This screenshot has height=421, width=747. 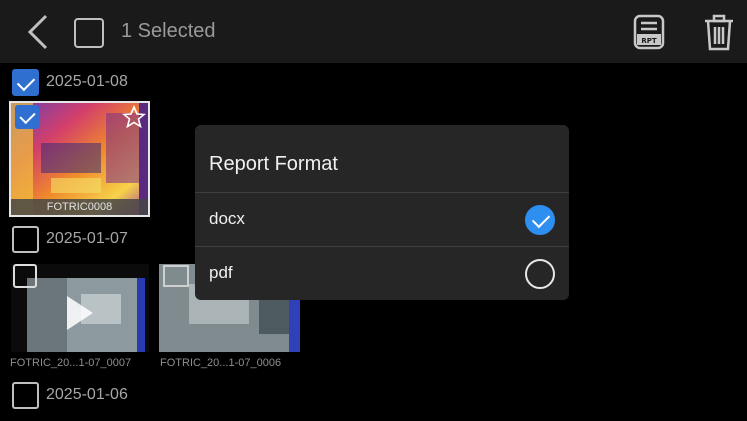 I want to click on thumbnail-caption: FOTRIC0008, so click(x=79, y=207).